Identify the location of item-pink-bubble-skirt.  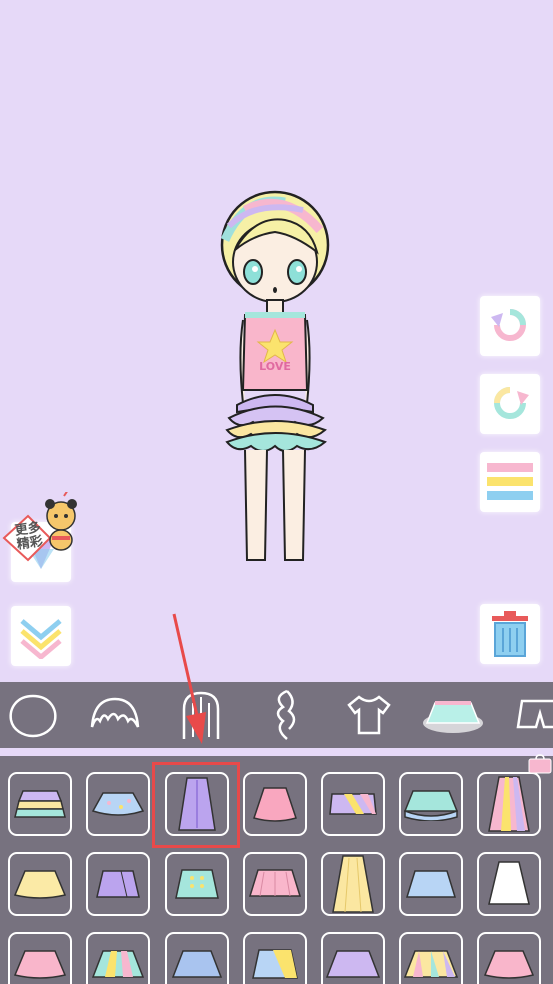
(509, 958).